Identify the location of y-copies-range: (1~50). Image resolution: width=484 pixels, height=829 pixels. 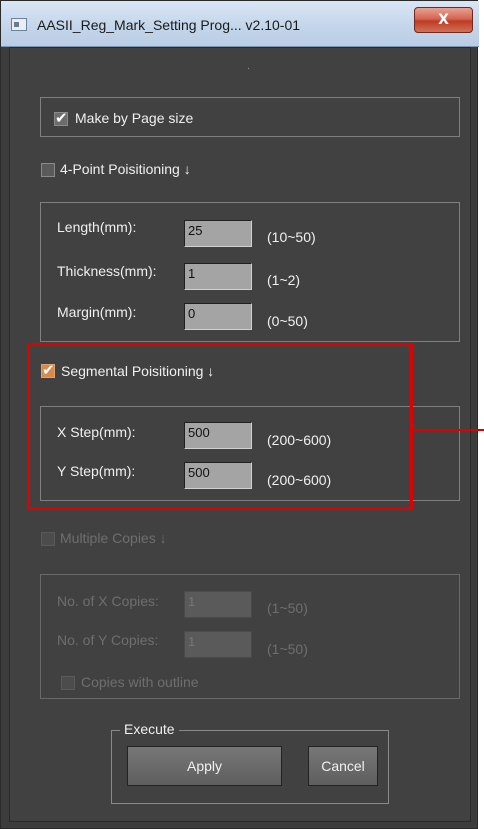
(287, 649).